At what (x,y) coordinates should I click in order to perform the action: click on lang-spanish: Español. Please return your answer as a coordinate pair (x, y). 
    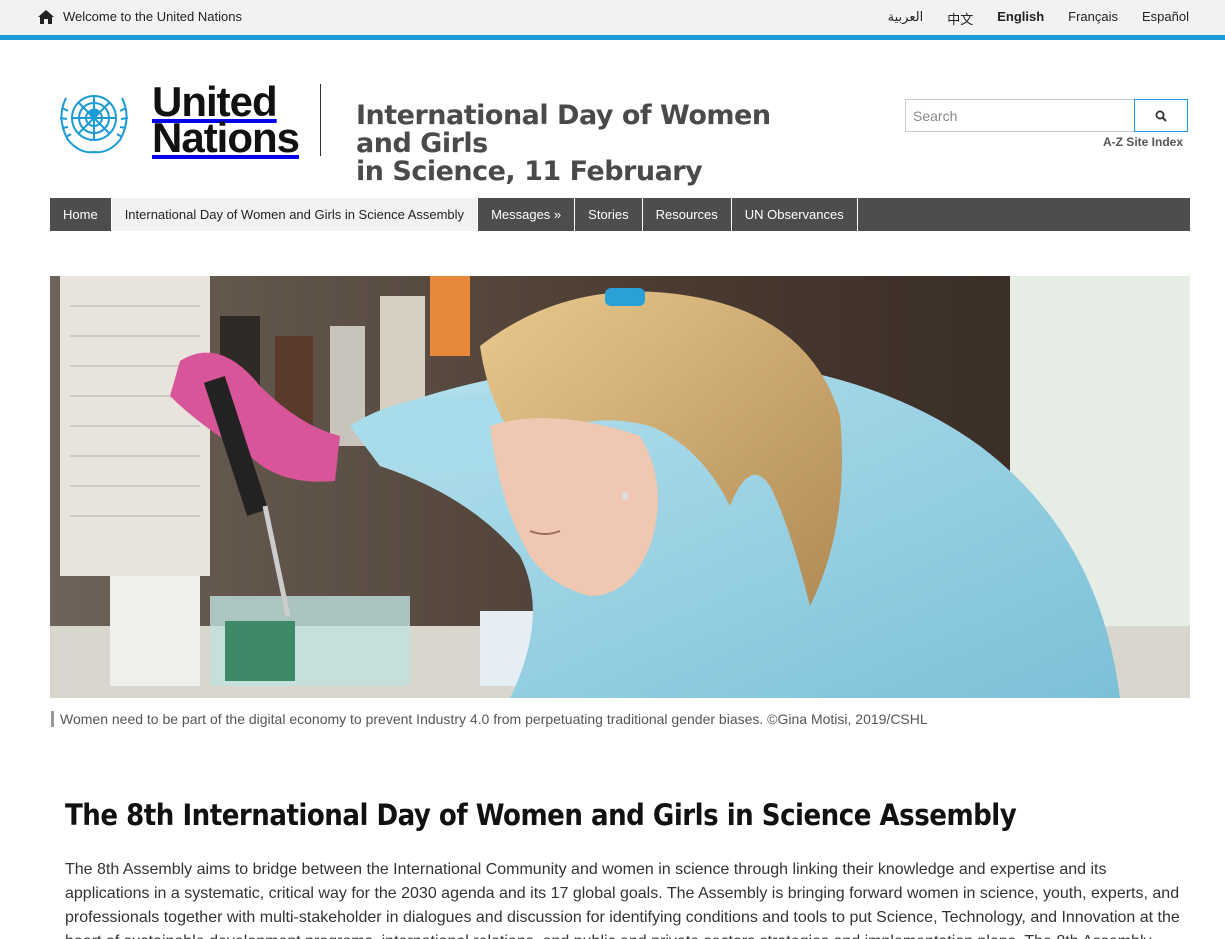
    Looking at the image, I should click on (1165, 18).